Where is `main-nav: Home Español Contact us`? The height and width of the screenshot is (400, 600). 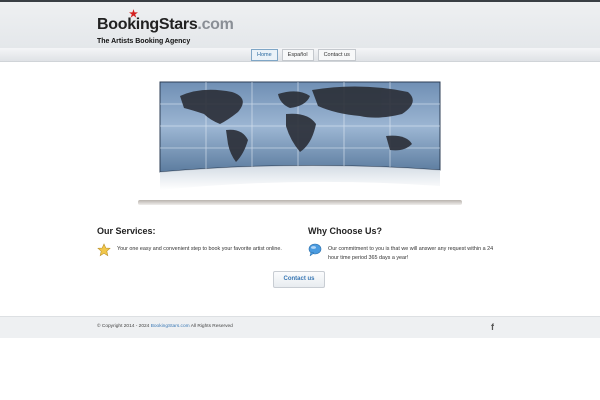
main-nav: Home Español Contact us is located at coordinates (303, 55).